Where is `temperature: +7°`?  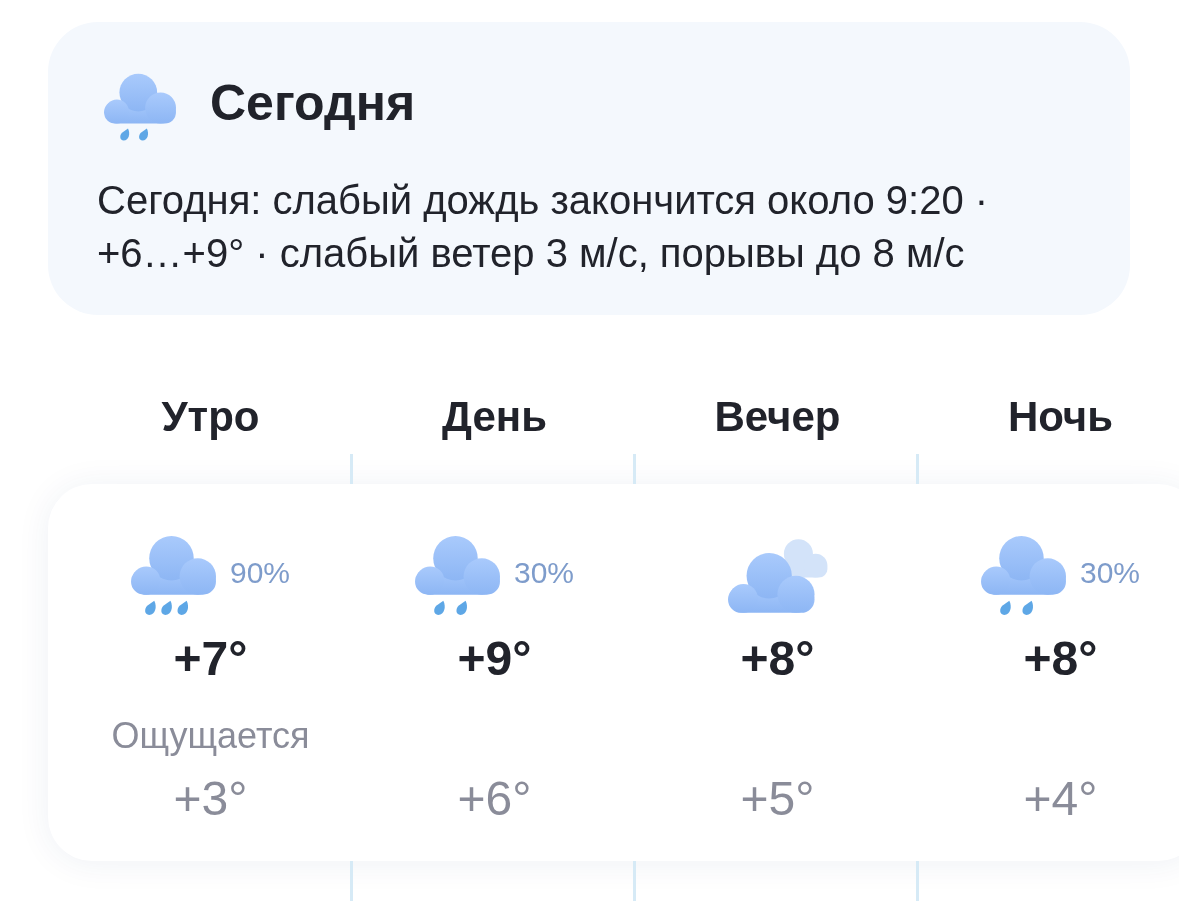 temperature: +7° is located at coordinates (210, 659).